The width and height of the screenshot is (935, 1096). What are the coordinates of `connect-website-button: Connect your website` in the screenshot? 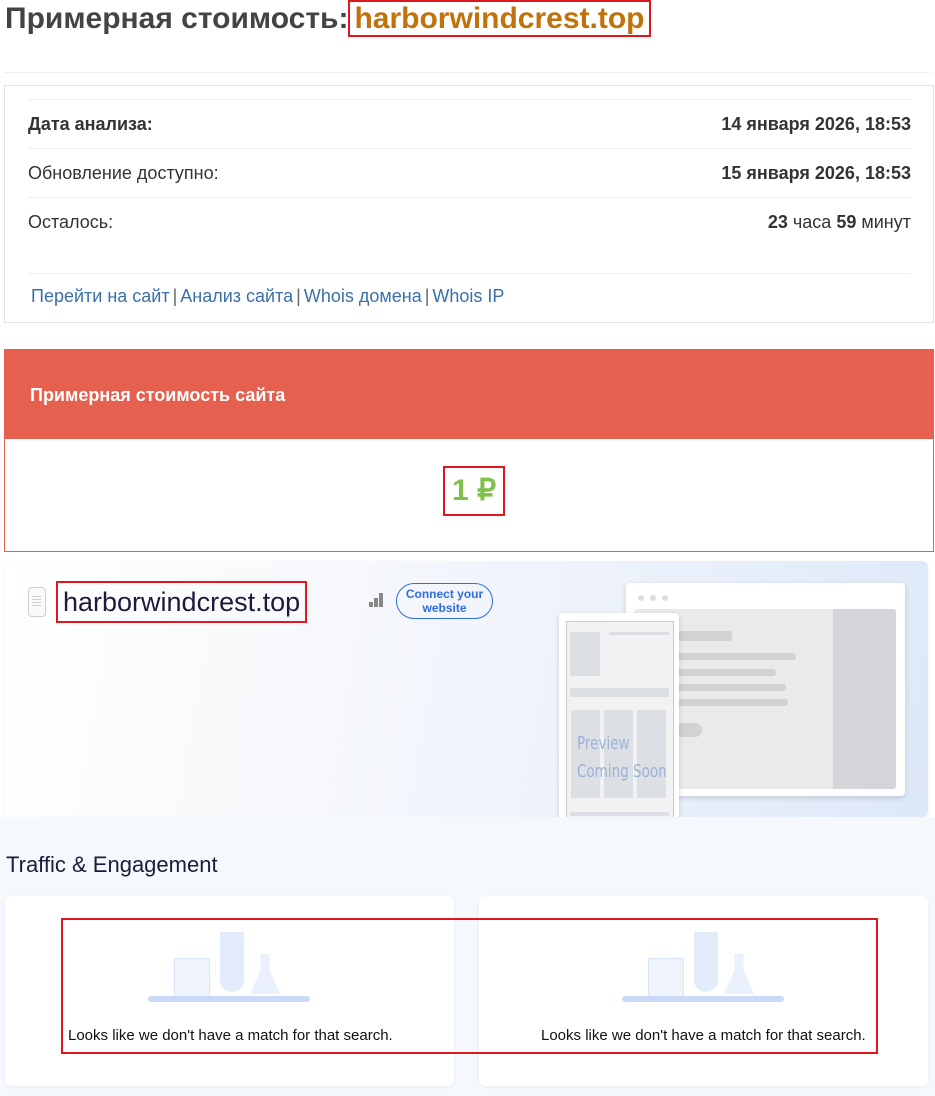 It's located at (444, 601).